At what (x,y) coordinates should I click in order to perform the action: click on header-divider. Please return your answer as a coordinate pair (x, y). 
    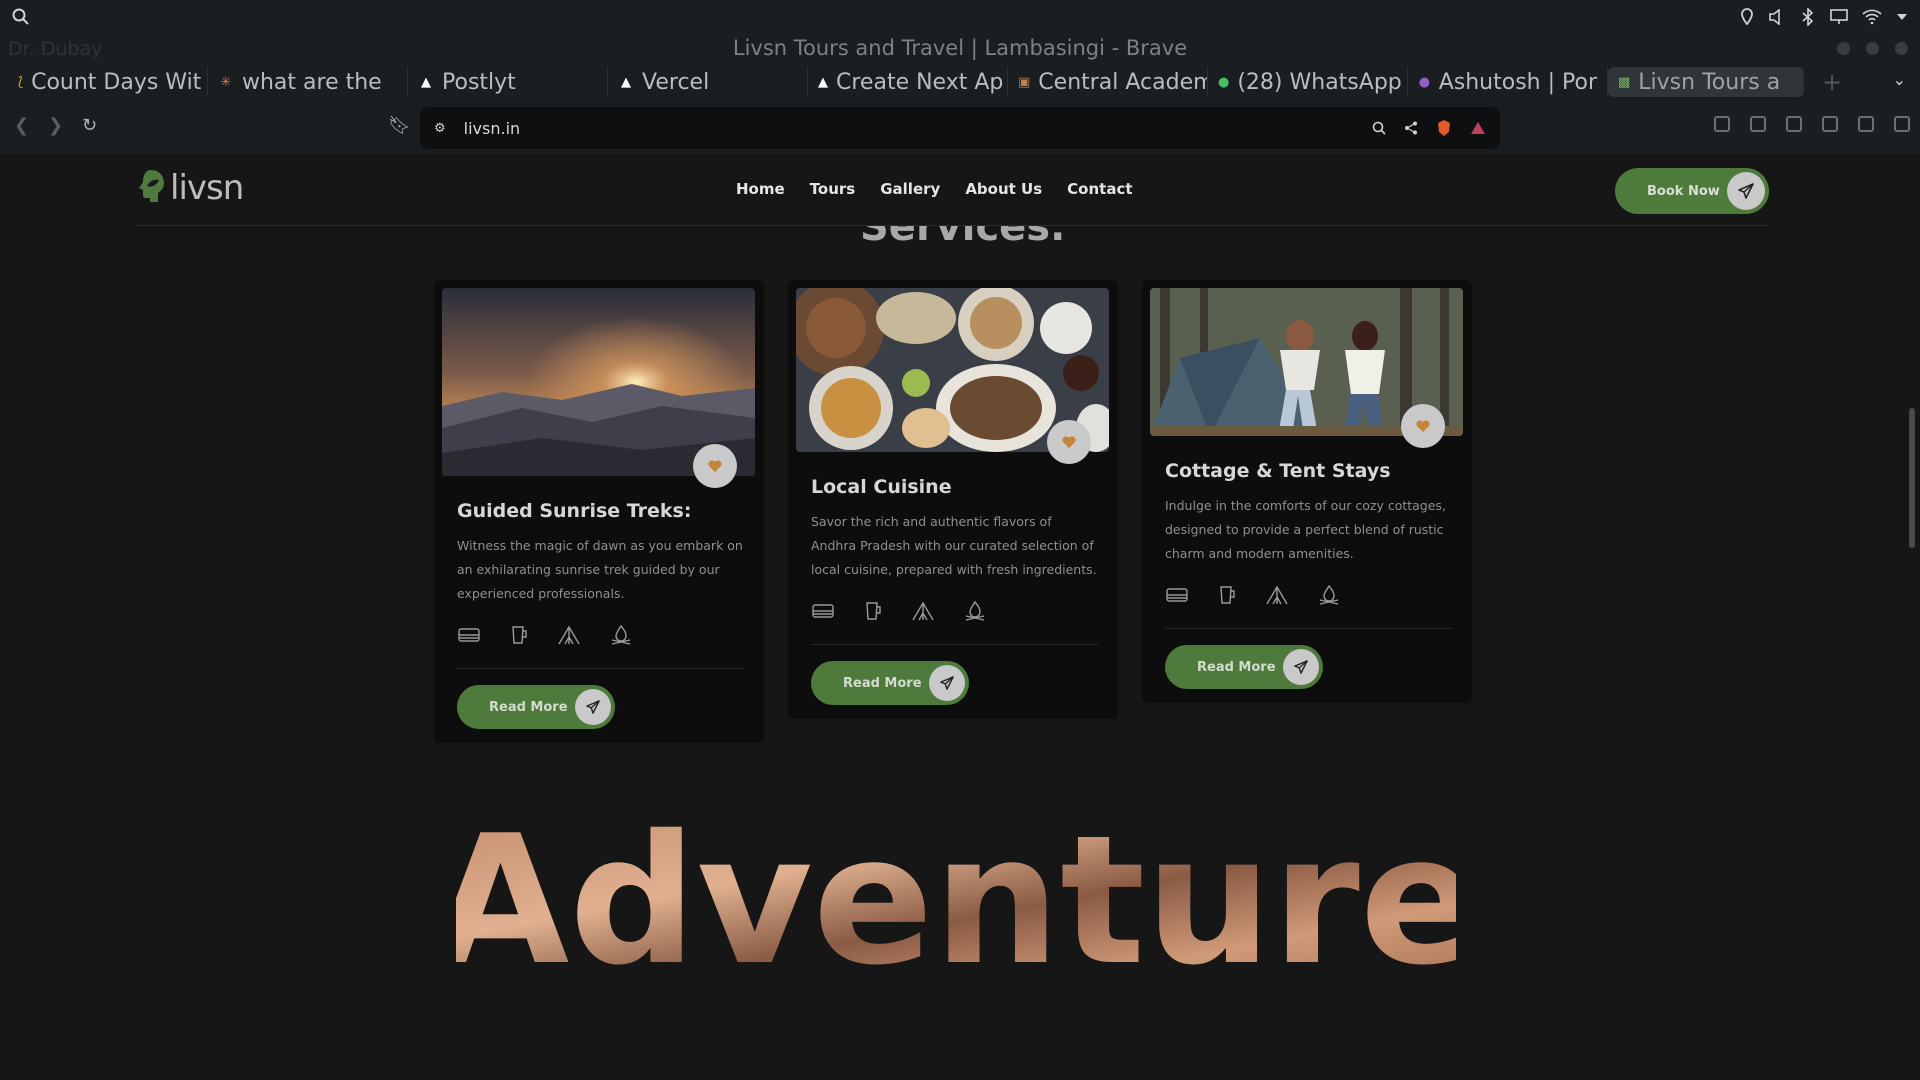
    Looking at the image, I should click on (952, 225).